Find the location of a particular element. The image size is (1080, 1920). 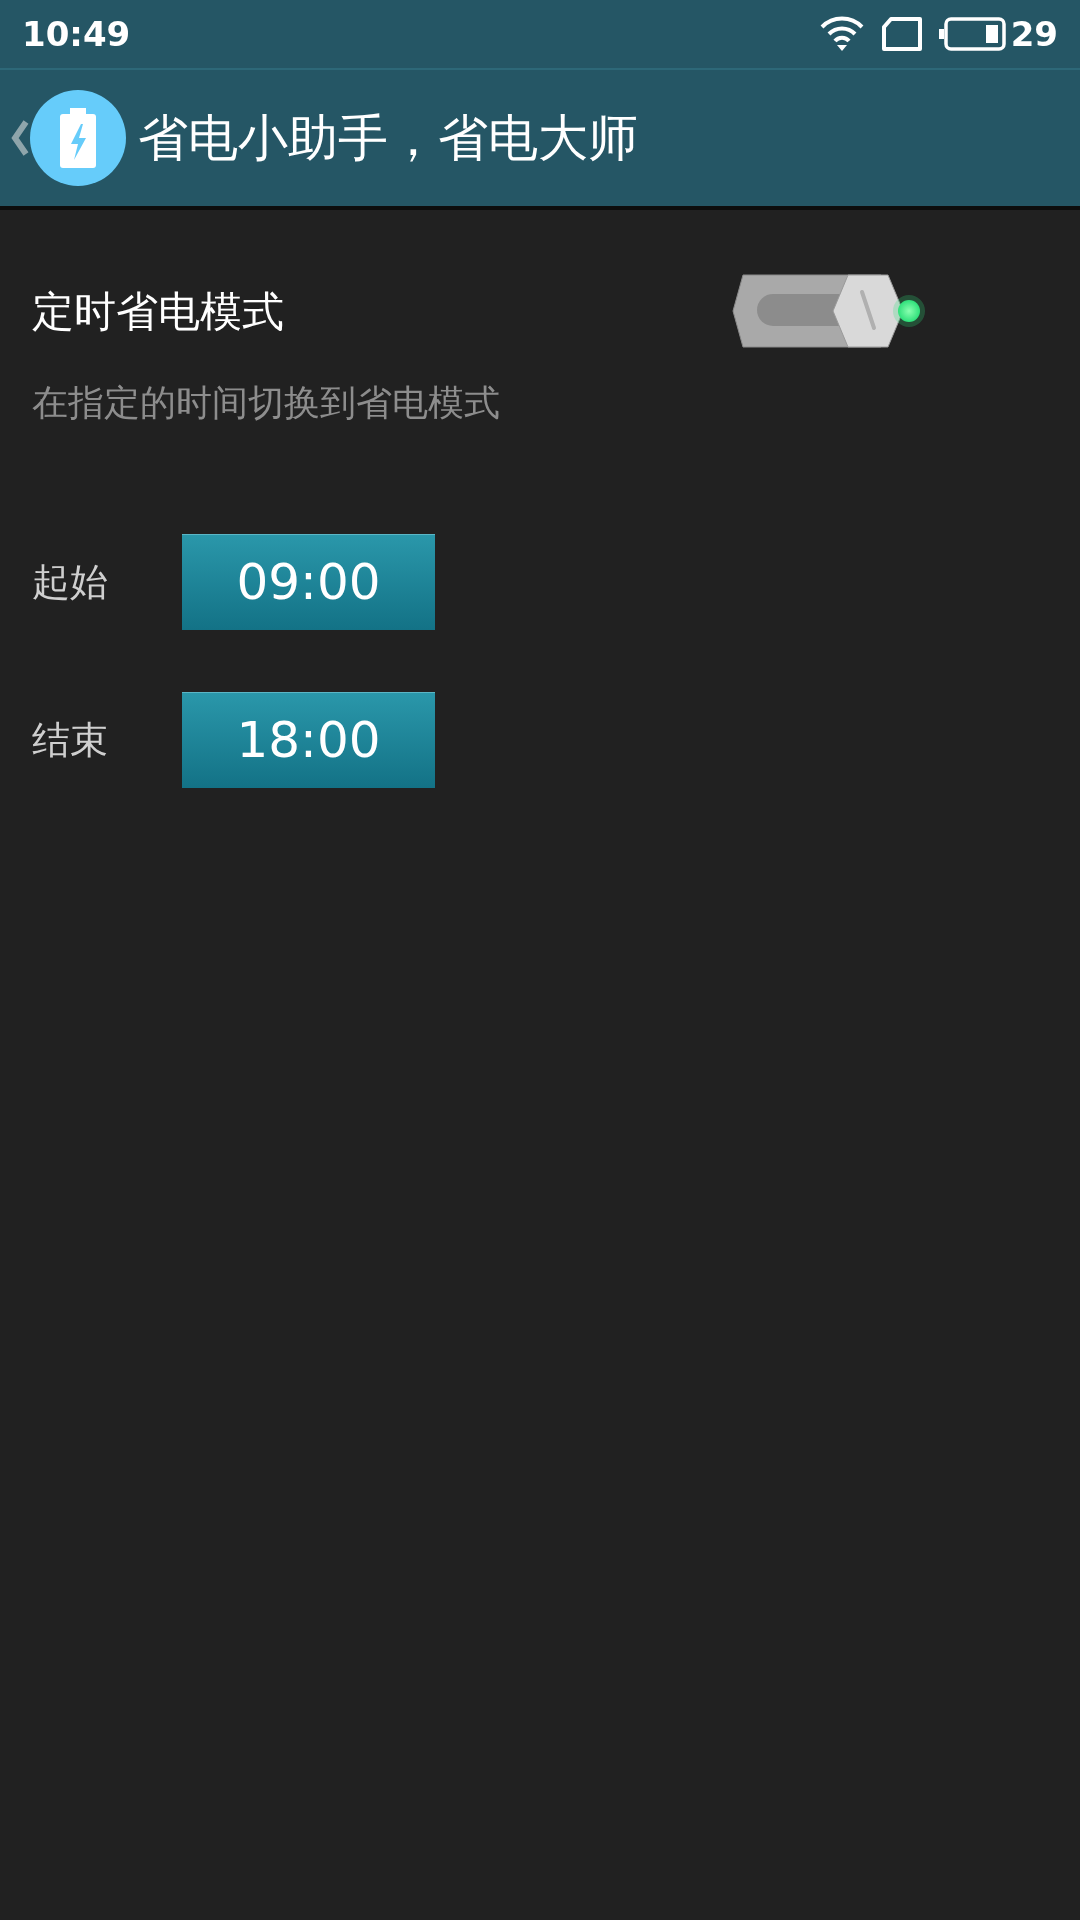

setting-title: 定时省电模式 is located at coordinates (158, 311).